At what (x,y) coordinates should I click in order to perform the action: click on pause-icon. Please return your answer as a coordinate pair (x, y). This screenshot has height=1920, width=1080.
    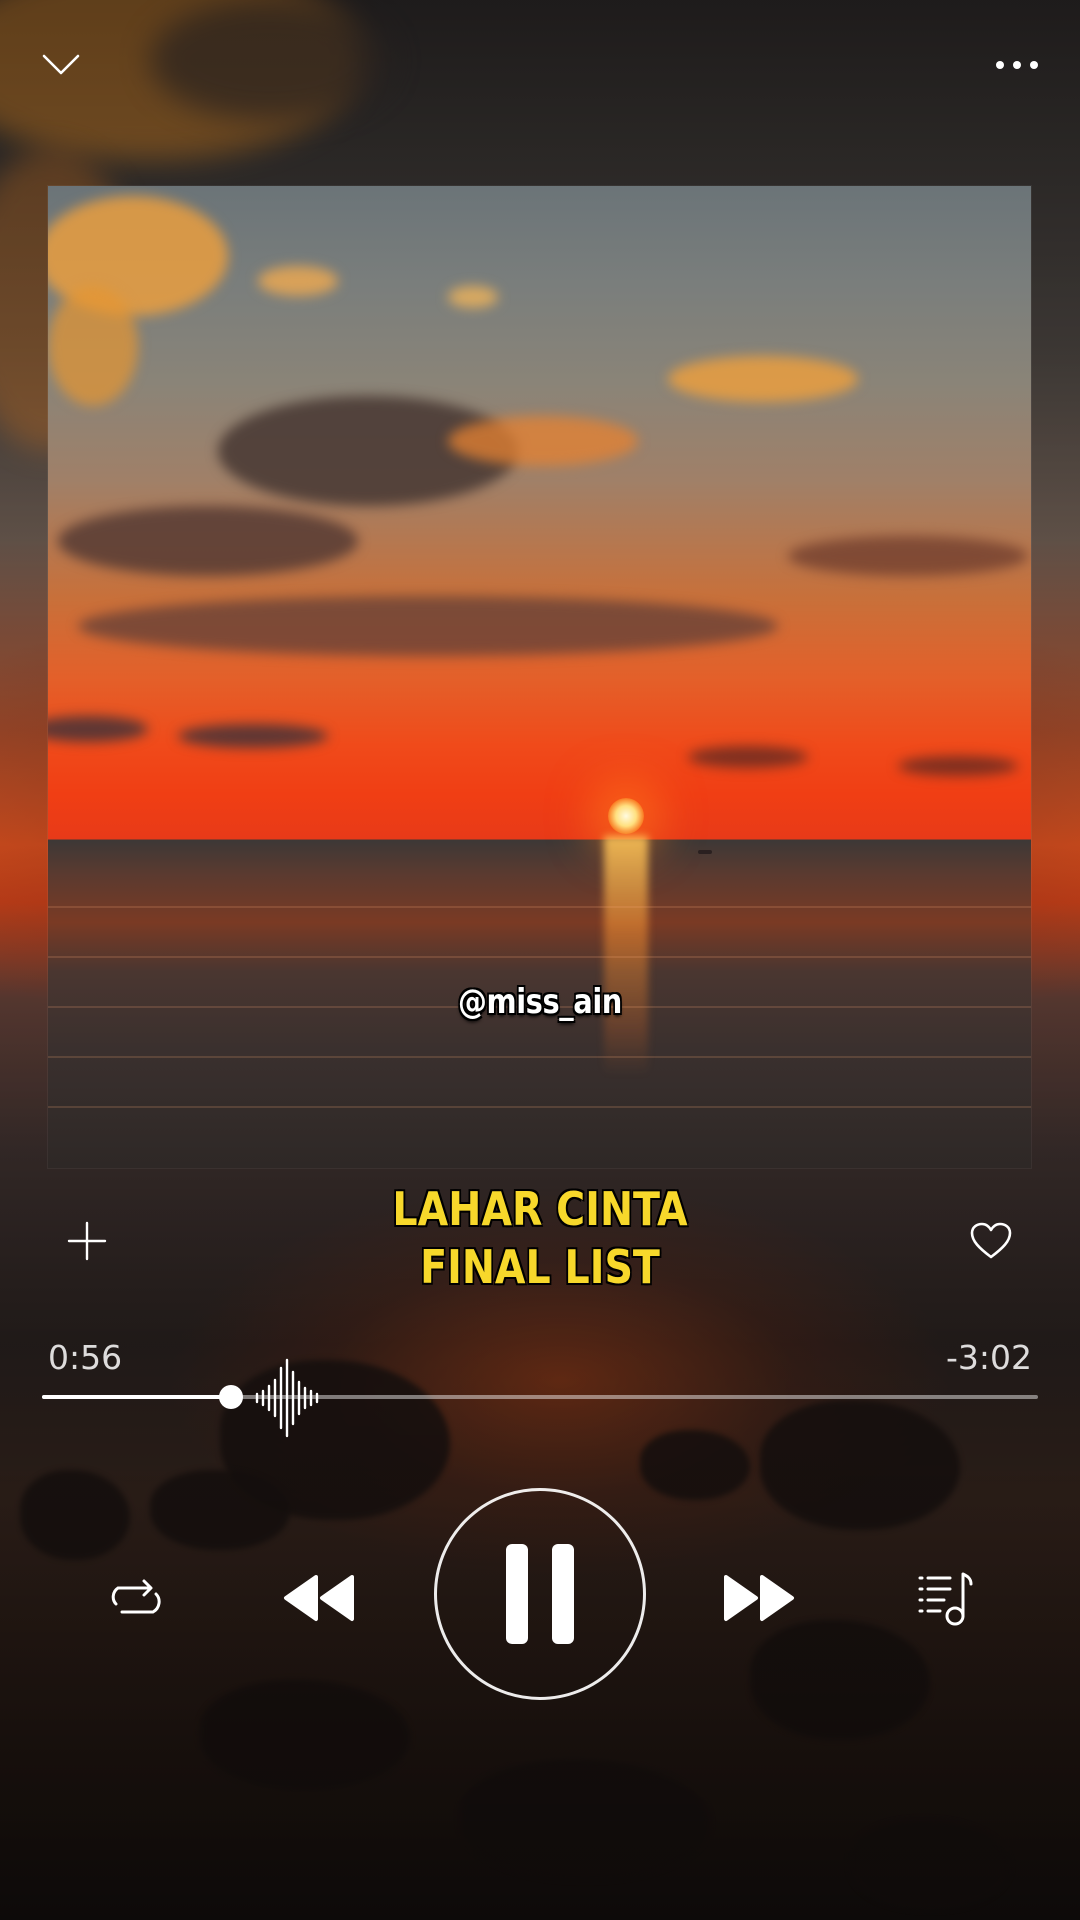
    Looking at the image, I should click on (540, 1594).